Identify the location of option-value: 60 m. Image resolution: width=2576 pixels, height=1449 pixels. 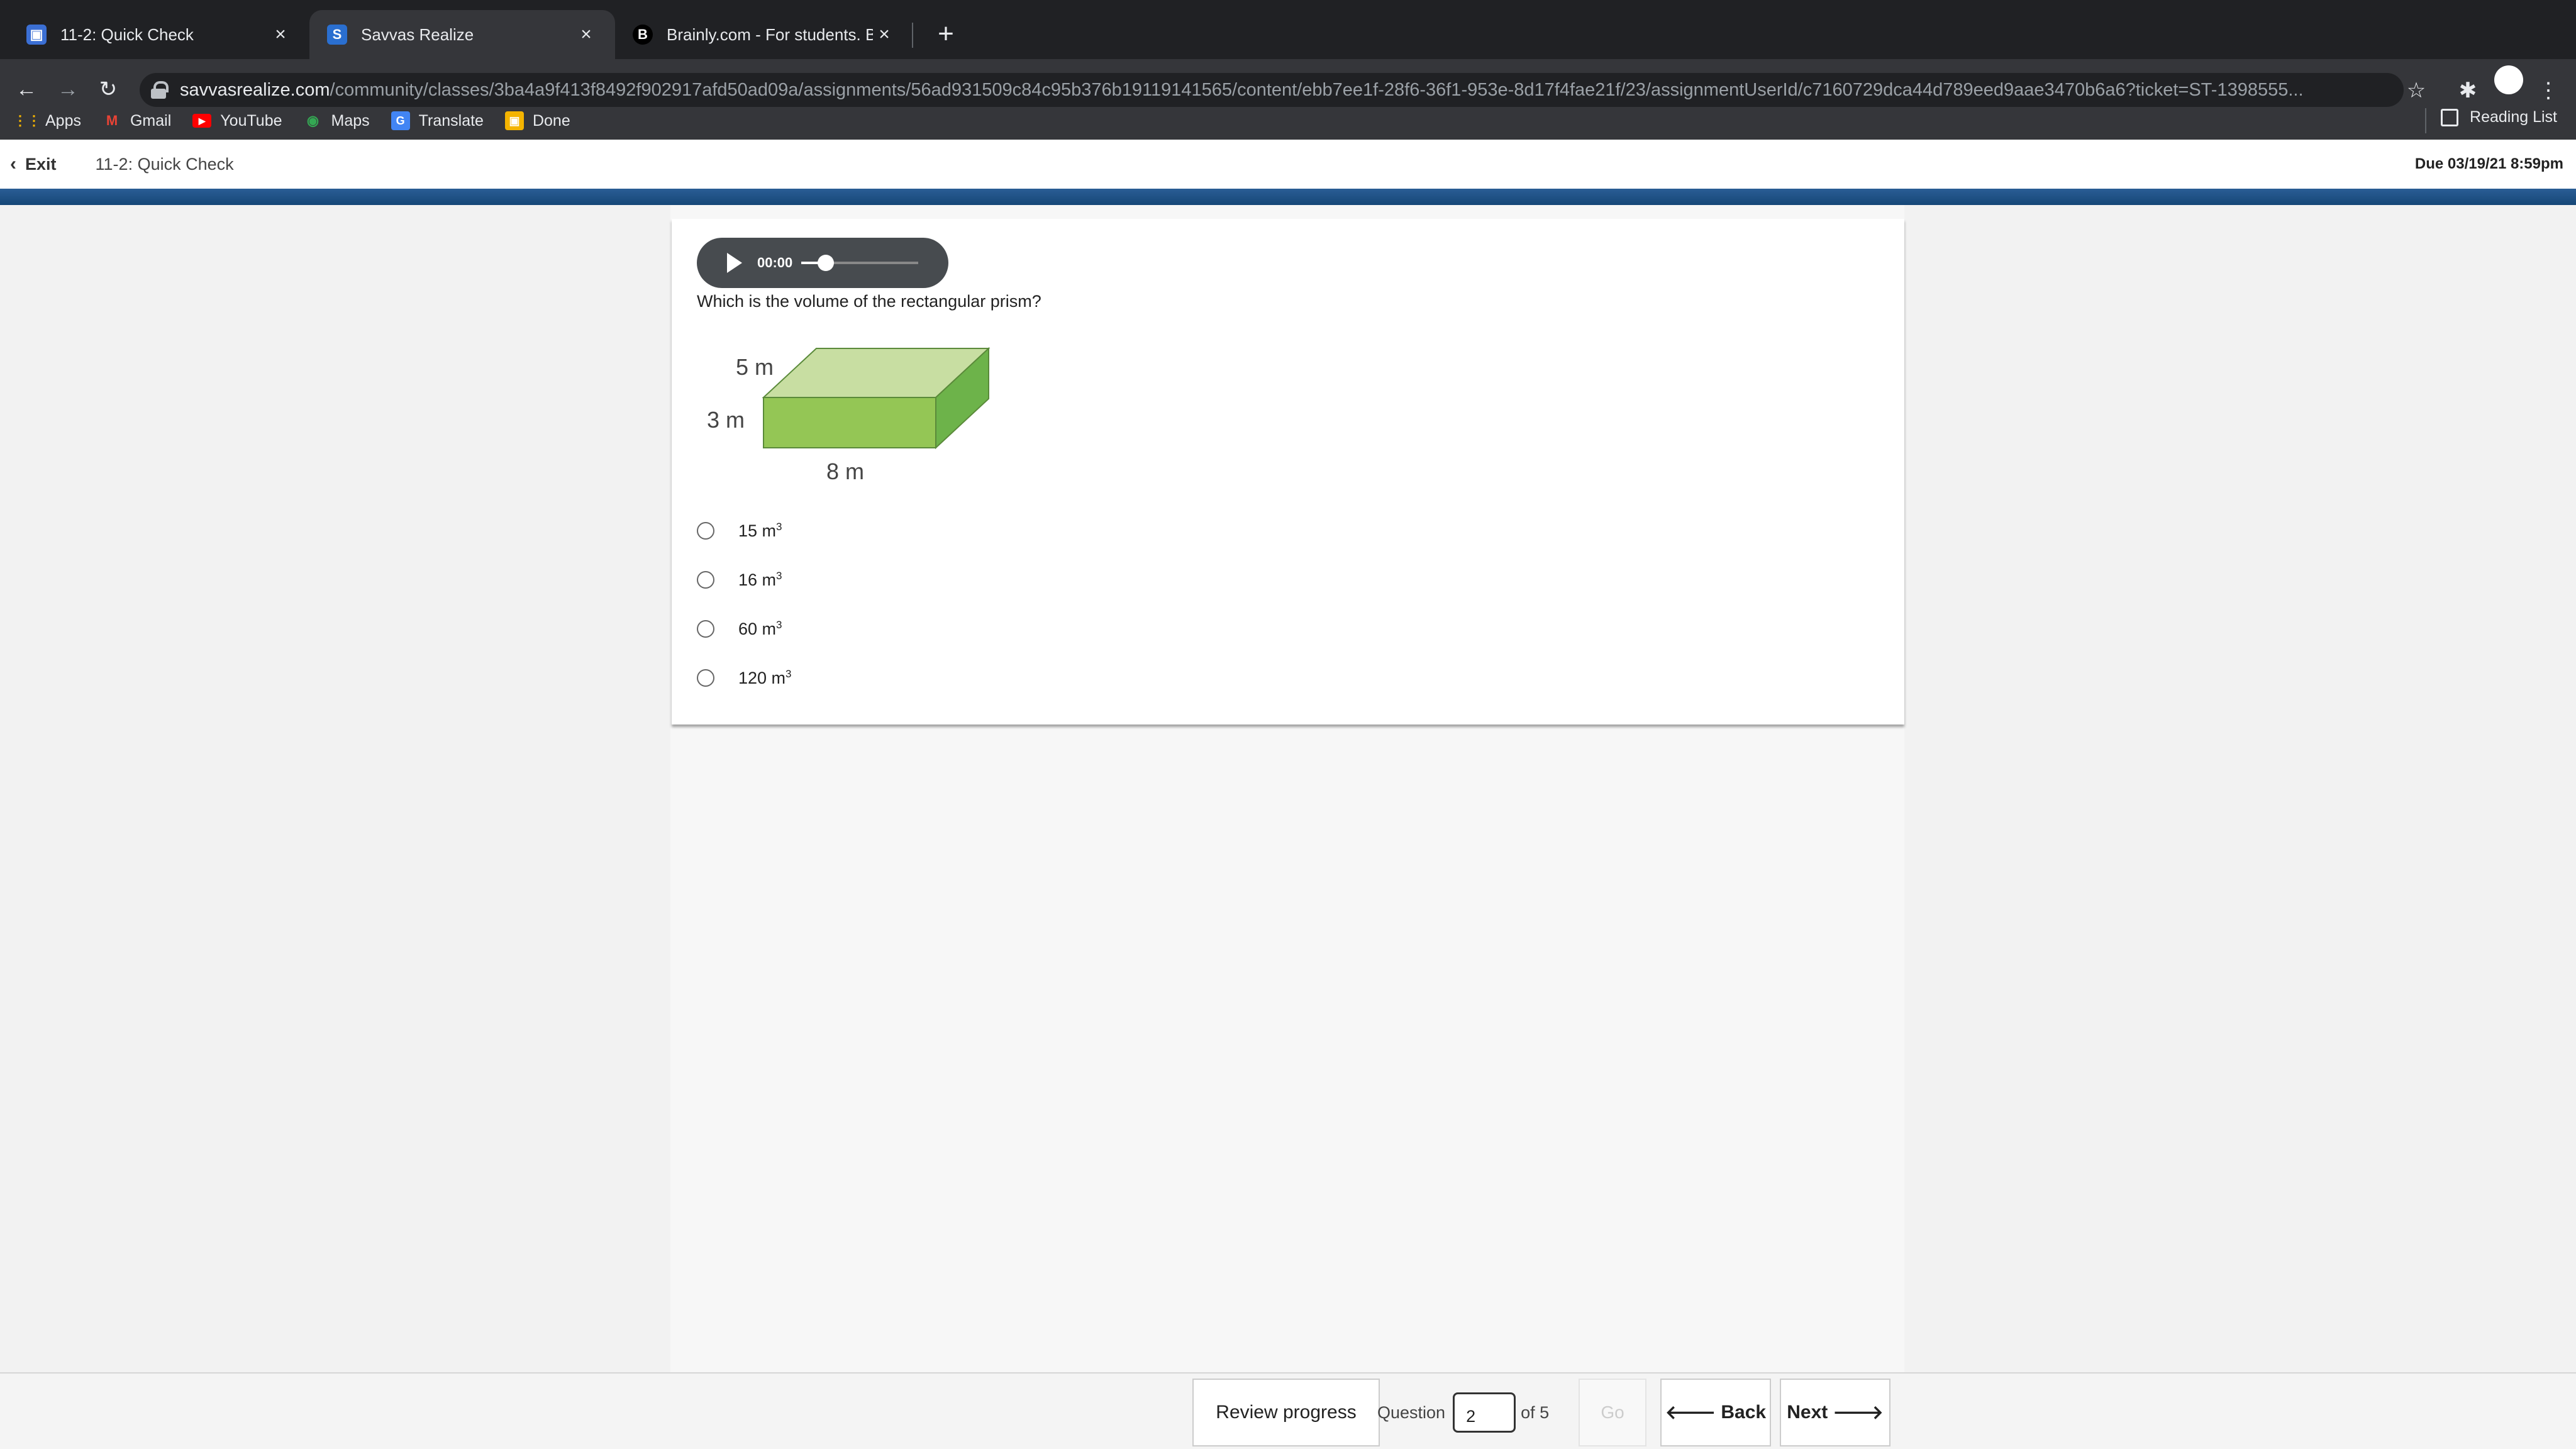
(757, 628).